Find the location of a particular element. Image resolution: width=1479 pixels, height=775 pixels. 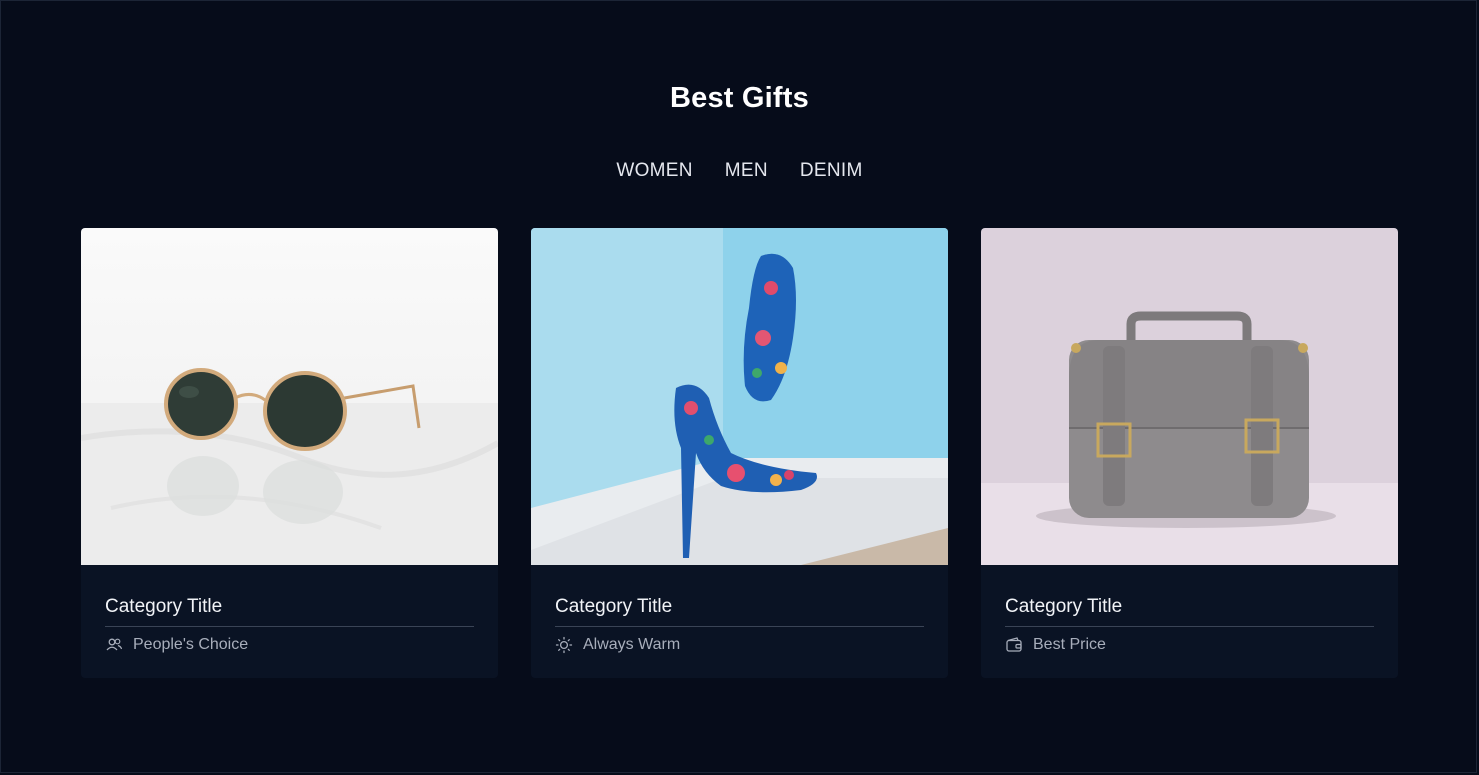

people-icon is located at coordinates (114, 644).